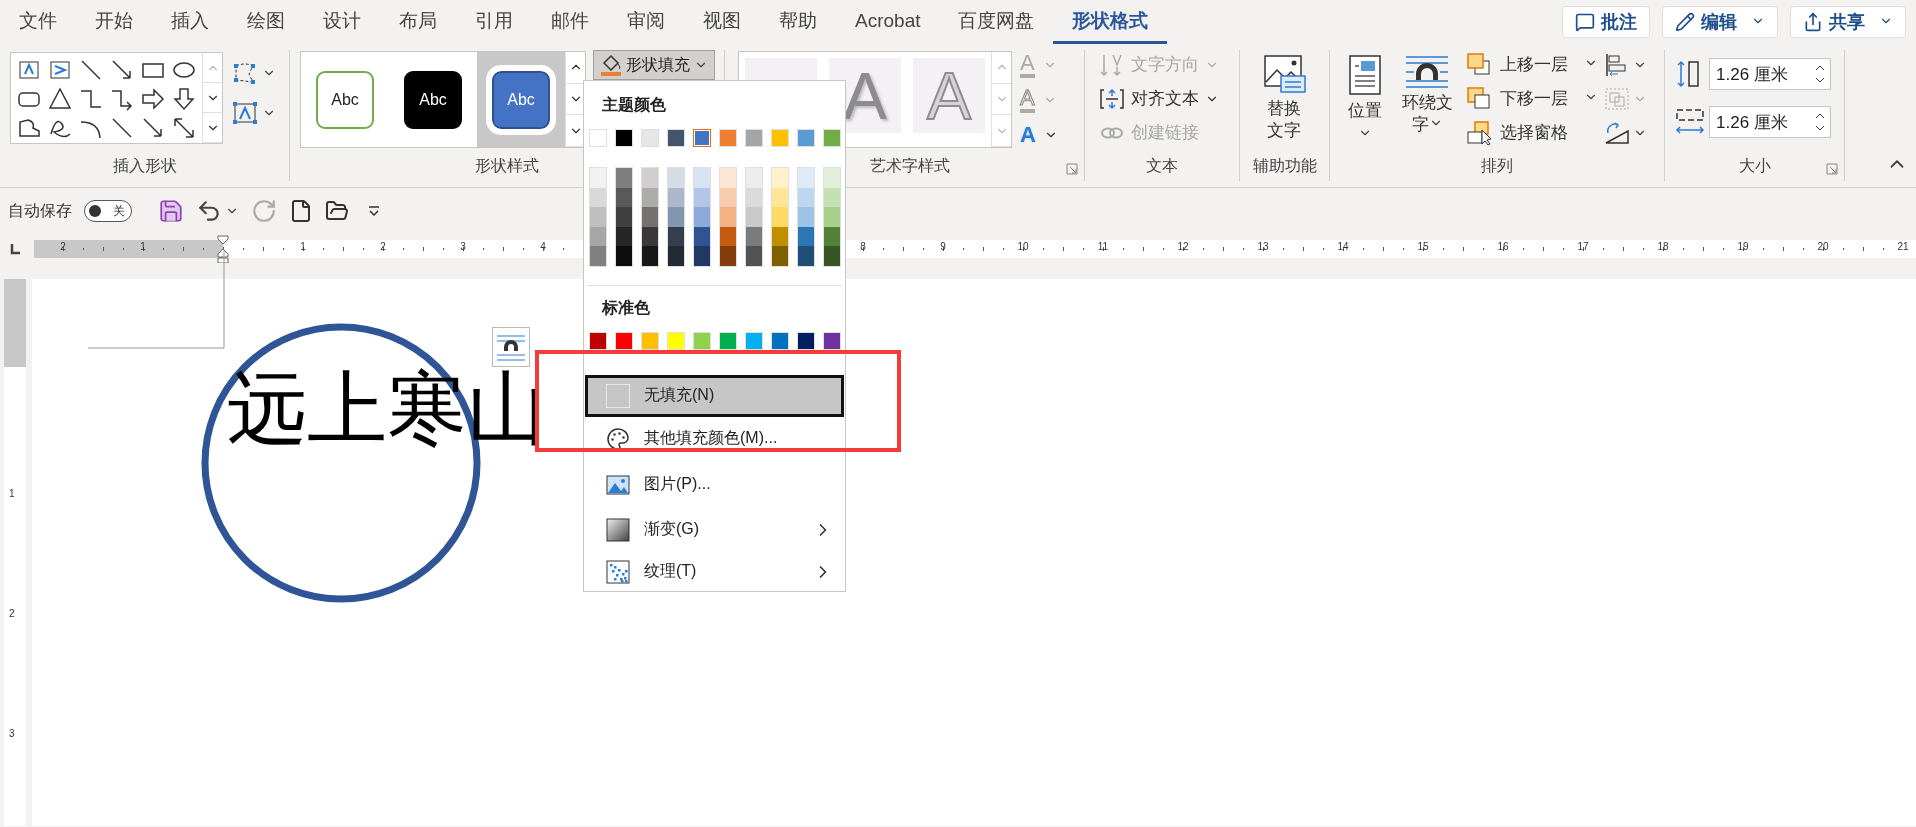  Describe the element at coordinates (418, 22) in the screenshot. I see `ribbon-tab: 布局` at that location.